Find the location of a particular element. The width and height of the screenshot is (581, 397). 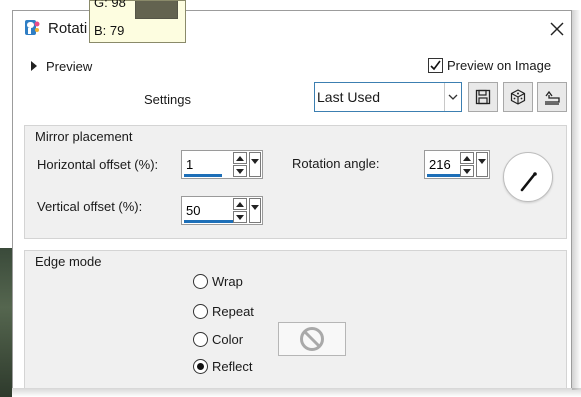

dialog-shadow-bottom is located at coordinates (296, 392).